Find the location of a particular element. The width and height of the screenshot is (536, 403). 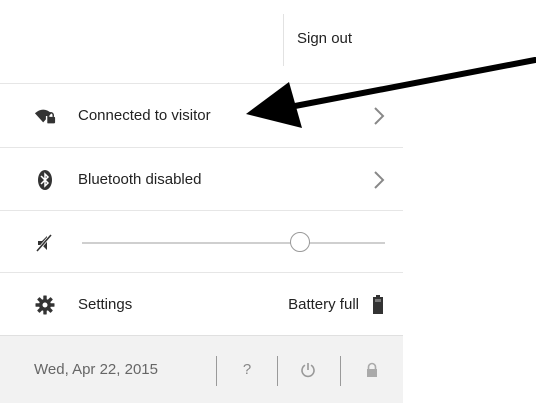

bluetooth-label: Bluetooth disabled is located at coordinates (140, 179).